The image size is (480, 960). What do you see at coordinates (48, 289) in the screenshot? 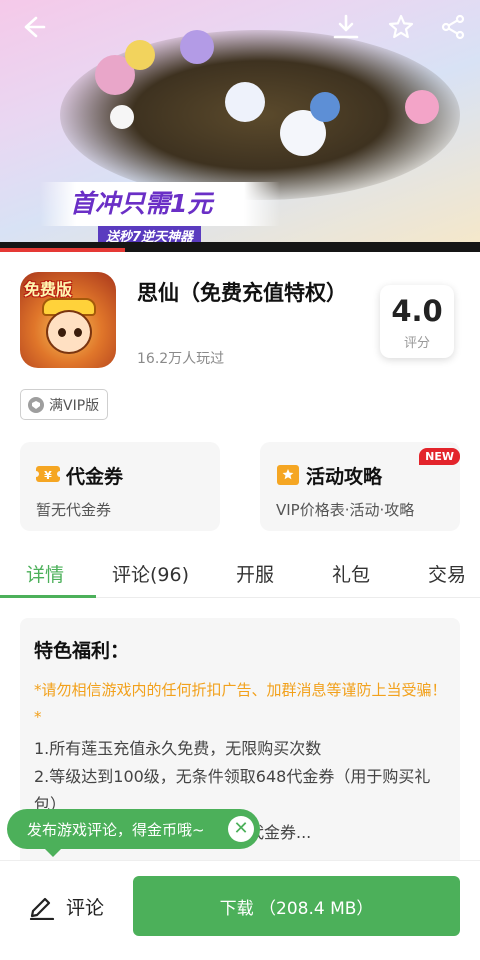
I see `app-icon-badge: 免费版` at bounding box center [48, 289].